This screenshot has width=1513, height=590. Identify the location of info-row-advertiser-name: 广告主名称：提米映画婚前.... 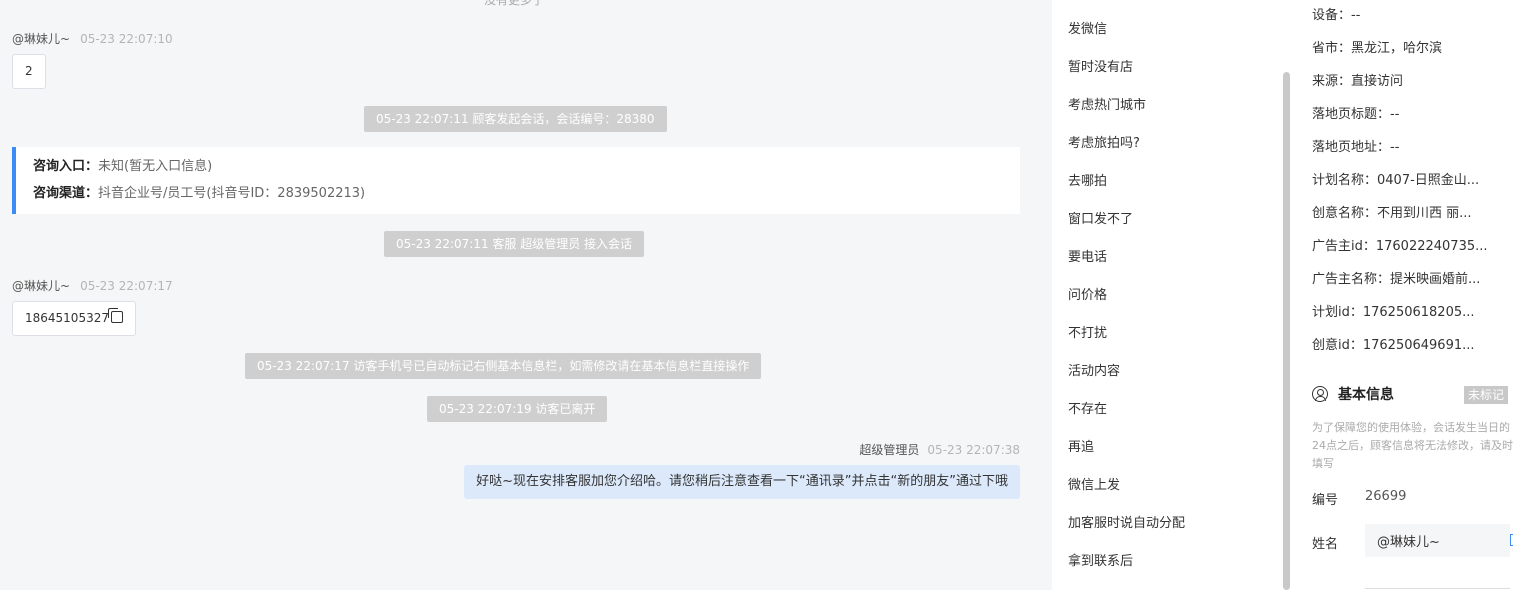
(1396, 279).